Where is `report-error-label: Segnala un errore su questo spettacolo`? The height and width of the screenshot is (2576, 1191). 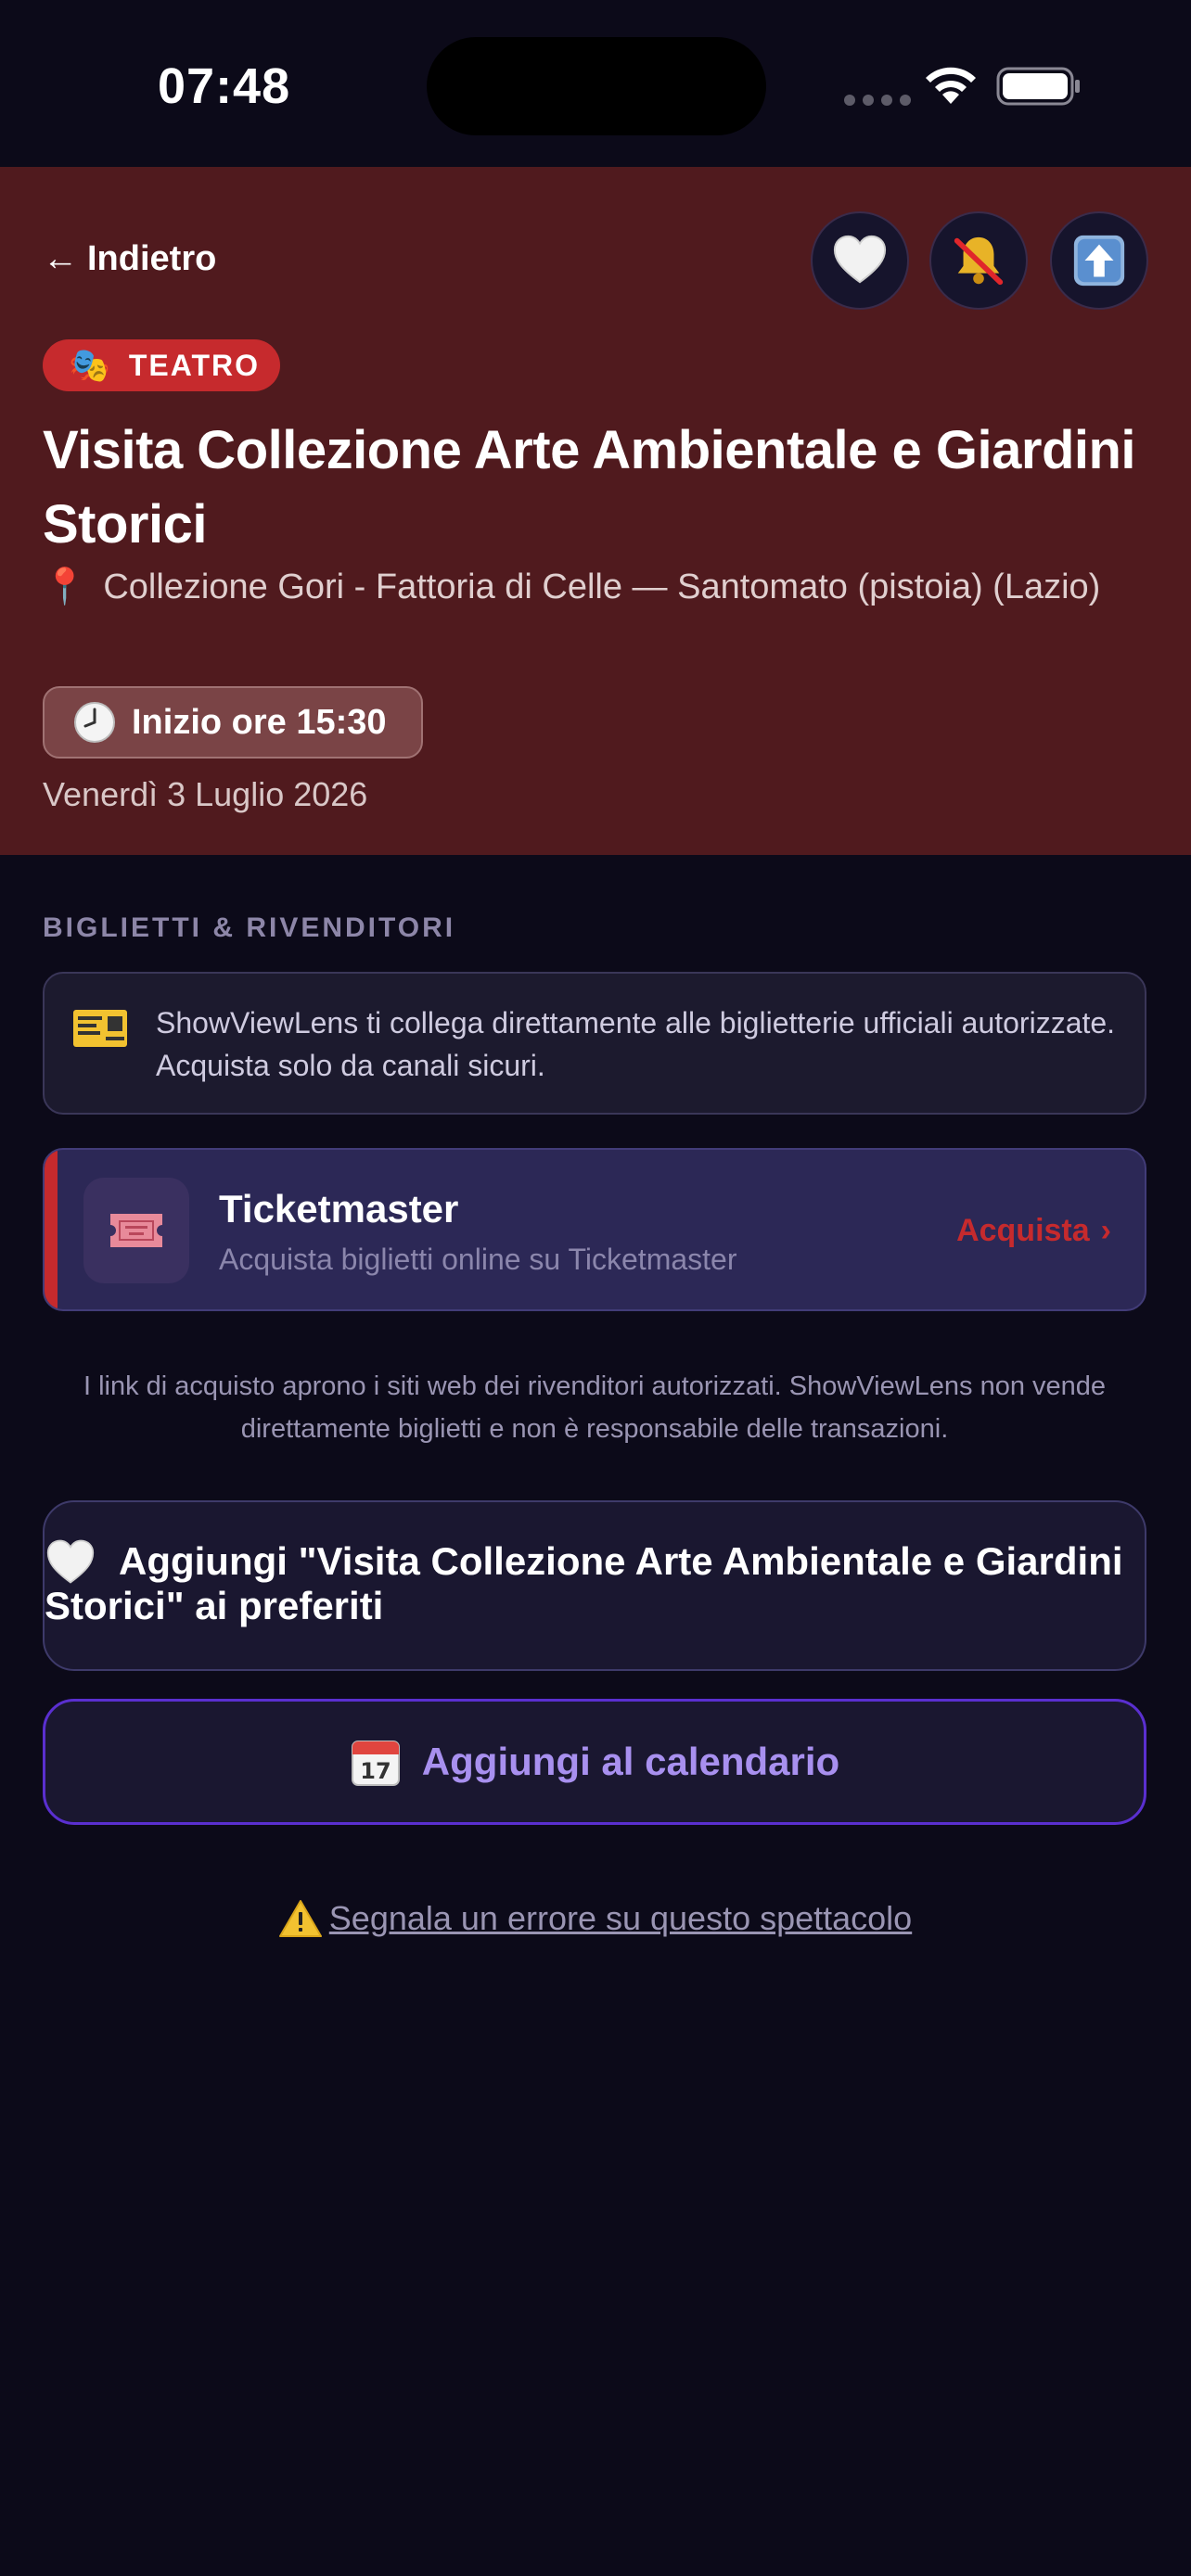
report-error-label: Segnala un errore su questo spettacolo is located at coordinates (620, 1918).